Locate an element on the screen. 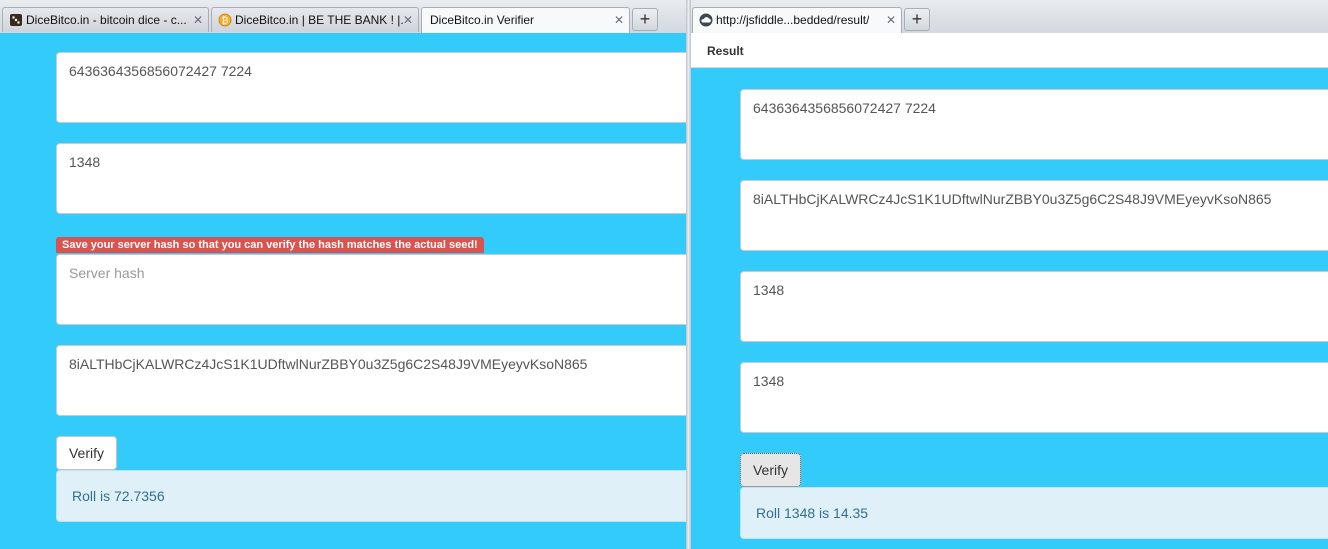 Image resolution: width=1328 pixels, height=549 pixels. roll-result-alert: Roll 1348 is 14.35 is located at coordinates (1034, 513).